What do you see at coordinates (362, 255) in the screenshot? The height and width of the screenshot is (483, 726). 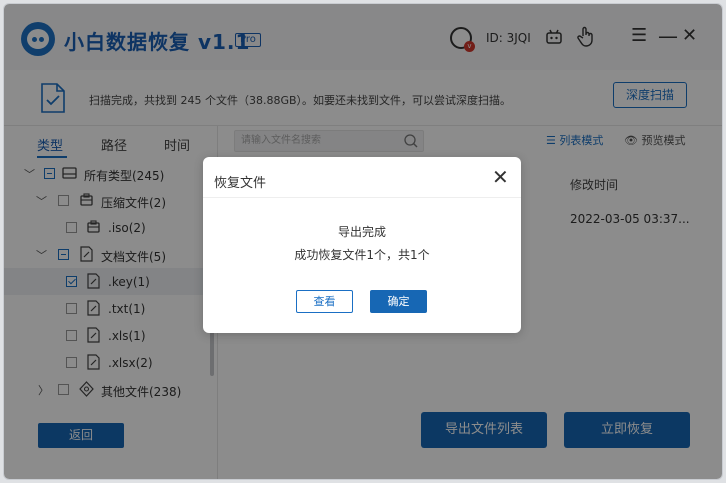 I see `dialog-message-body: 成功恢复文件1个，共1个` at bounding box center [362, 255].